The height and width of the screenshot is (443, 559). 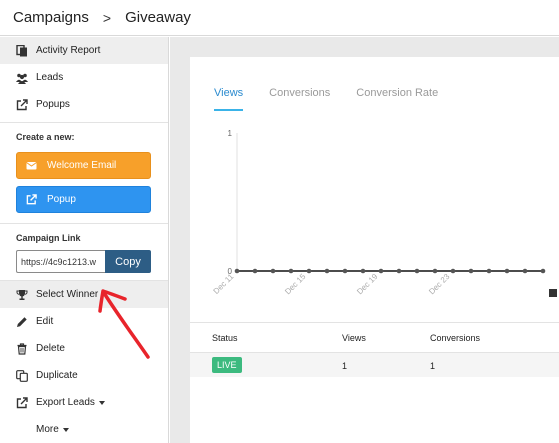 What do you see at coordinates (158, 17) in the screenshot?
I see `breadcrumb-current: Giveaway` at bounding box center [158, 17].